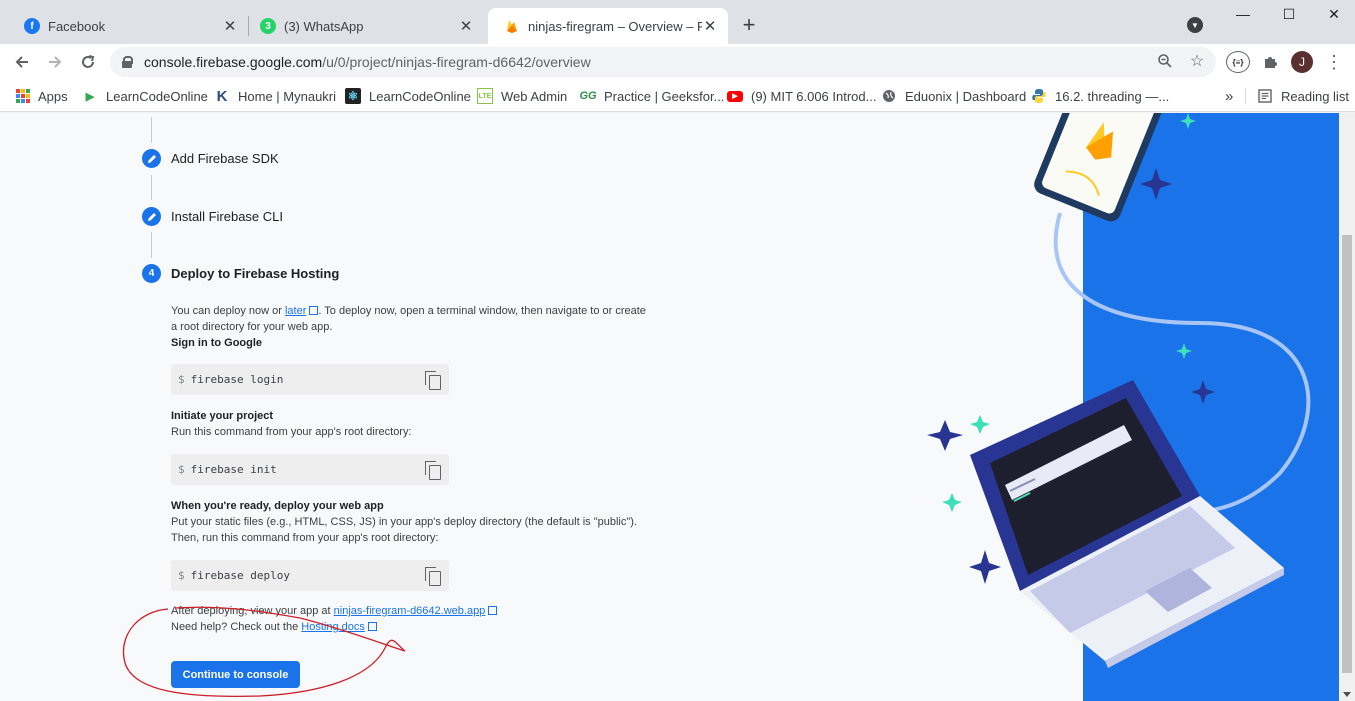  What do you see at coordinates (353, 96) in the screenshot?
I see `react-icon: ⚛` at bounding box center [353, 96].